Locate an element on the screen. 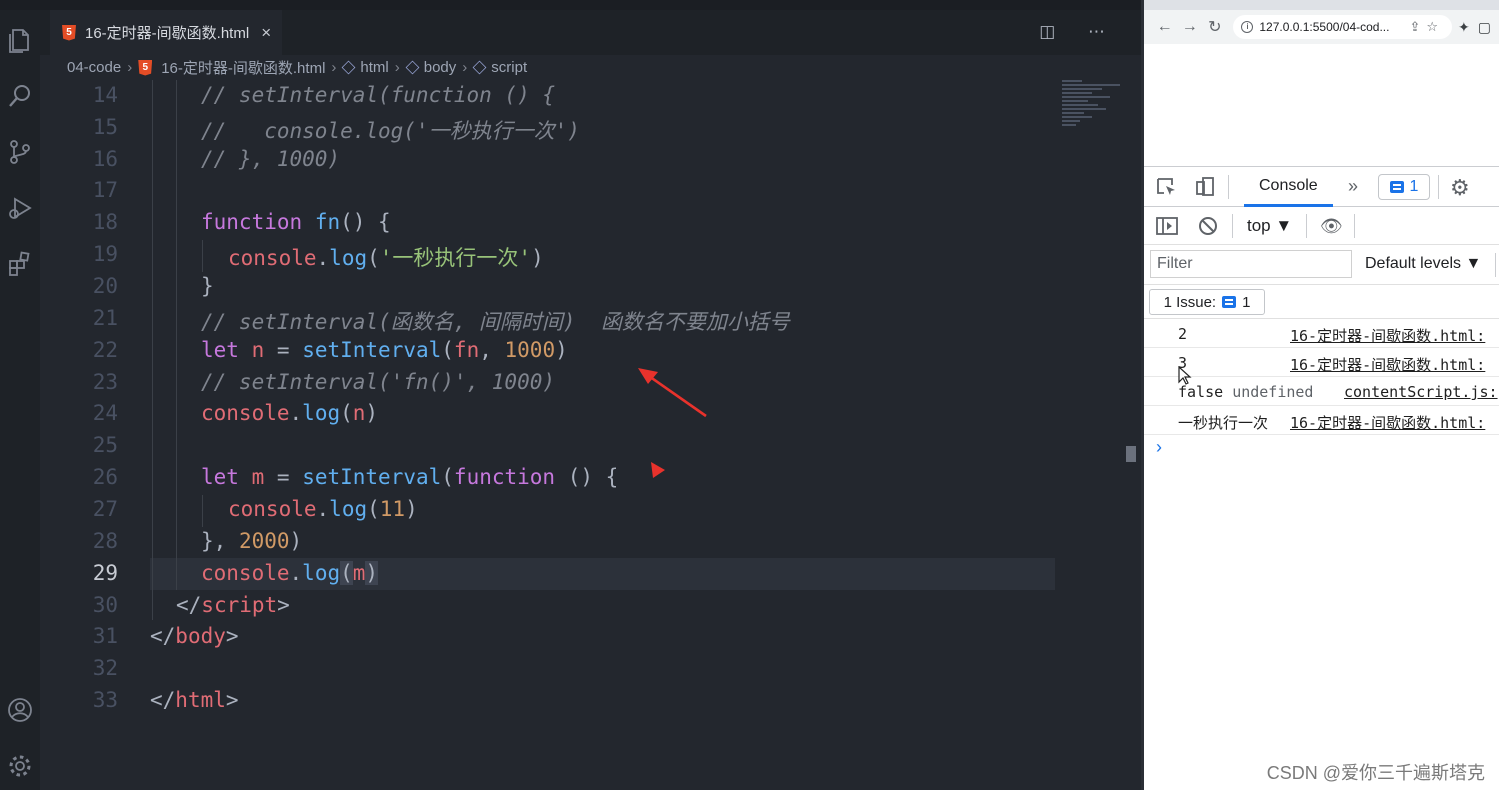 Image resolution: width=1499 pixels, height=790 pixels. line-number: 22 is located at coordinates (105, 350).